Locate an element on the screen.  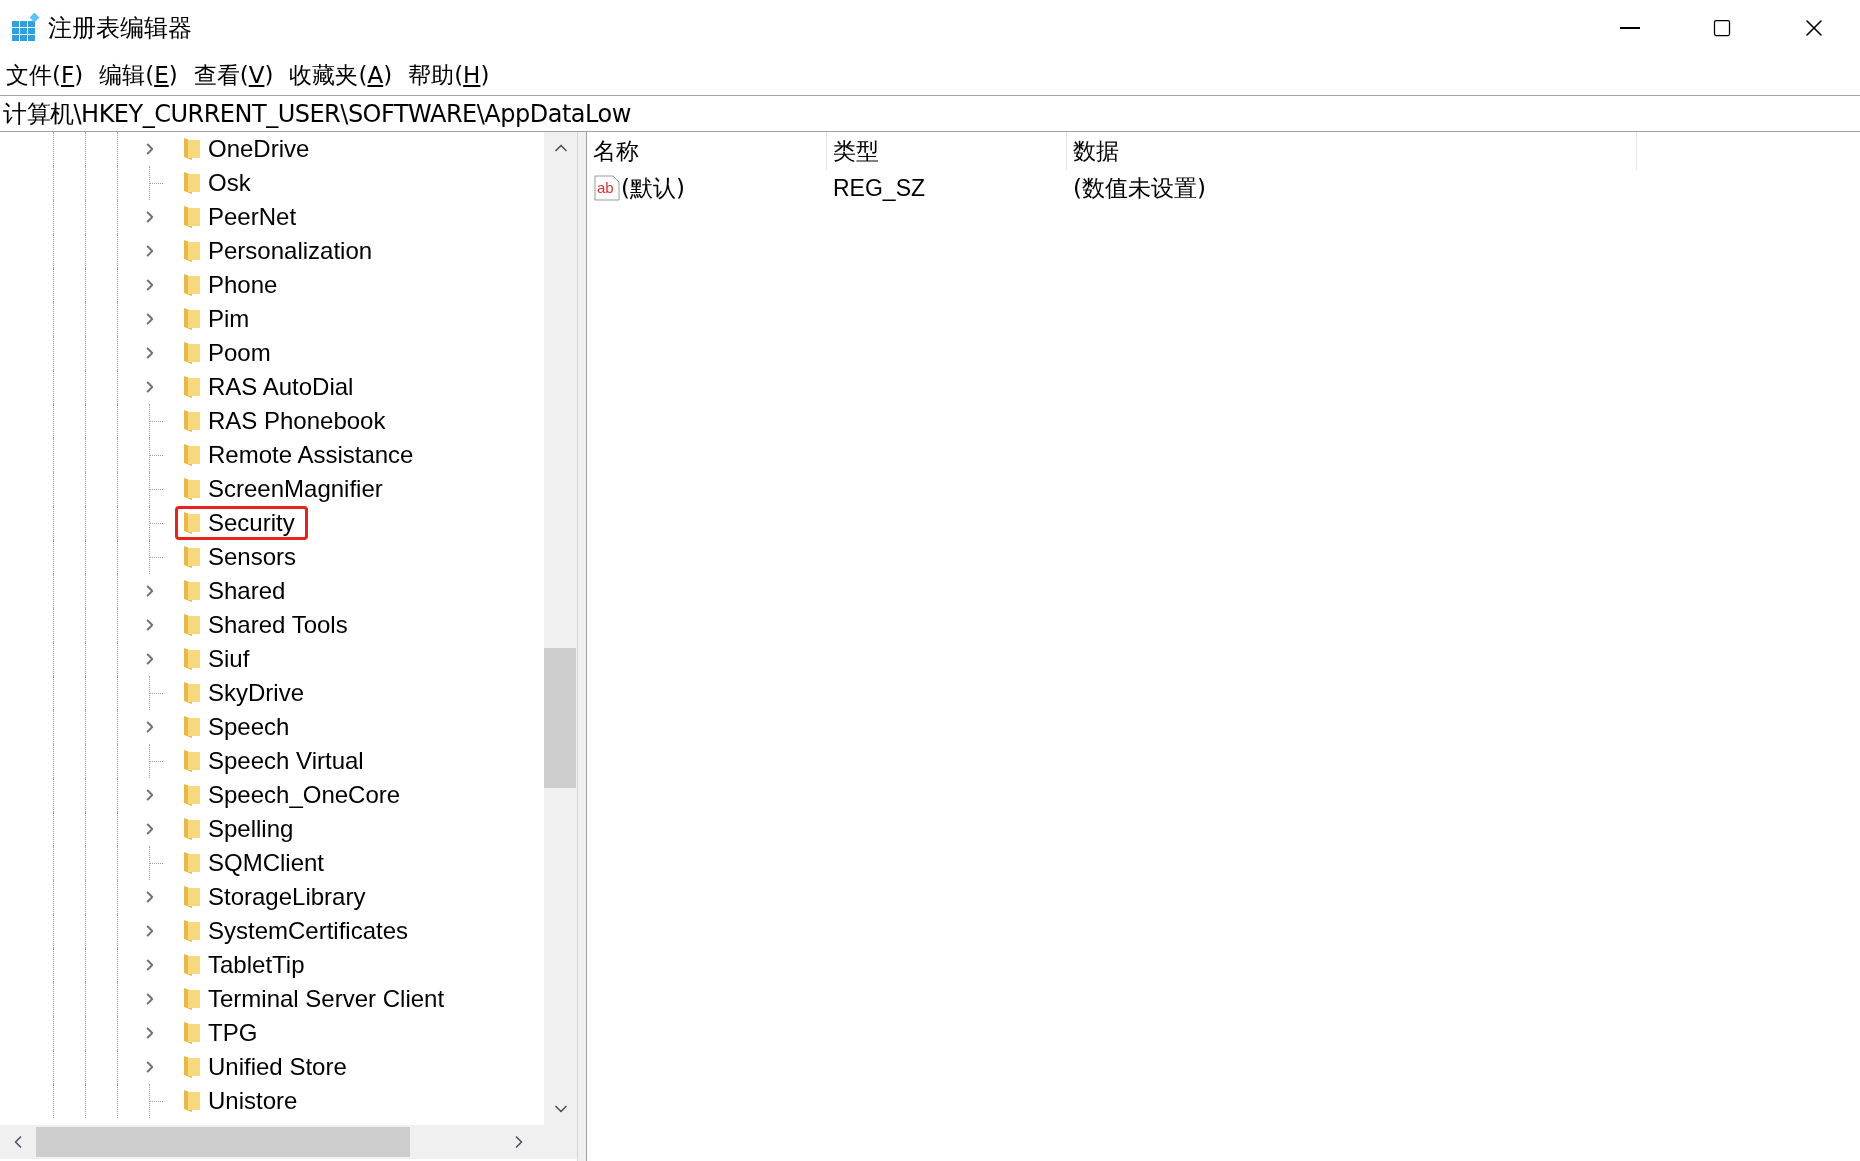
tree-item-label: Remote Assistance is located at coordinates (309, 455).